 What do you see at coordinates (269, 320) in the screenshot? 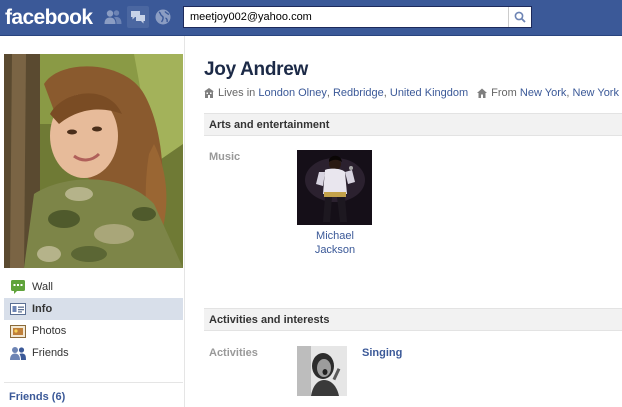
I see `section-title: Activities and interests` at bounding box center [269, 320].